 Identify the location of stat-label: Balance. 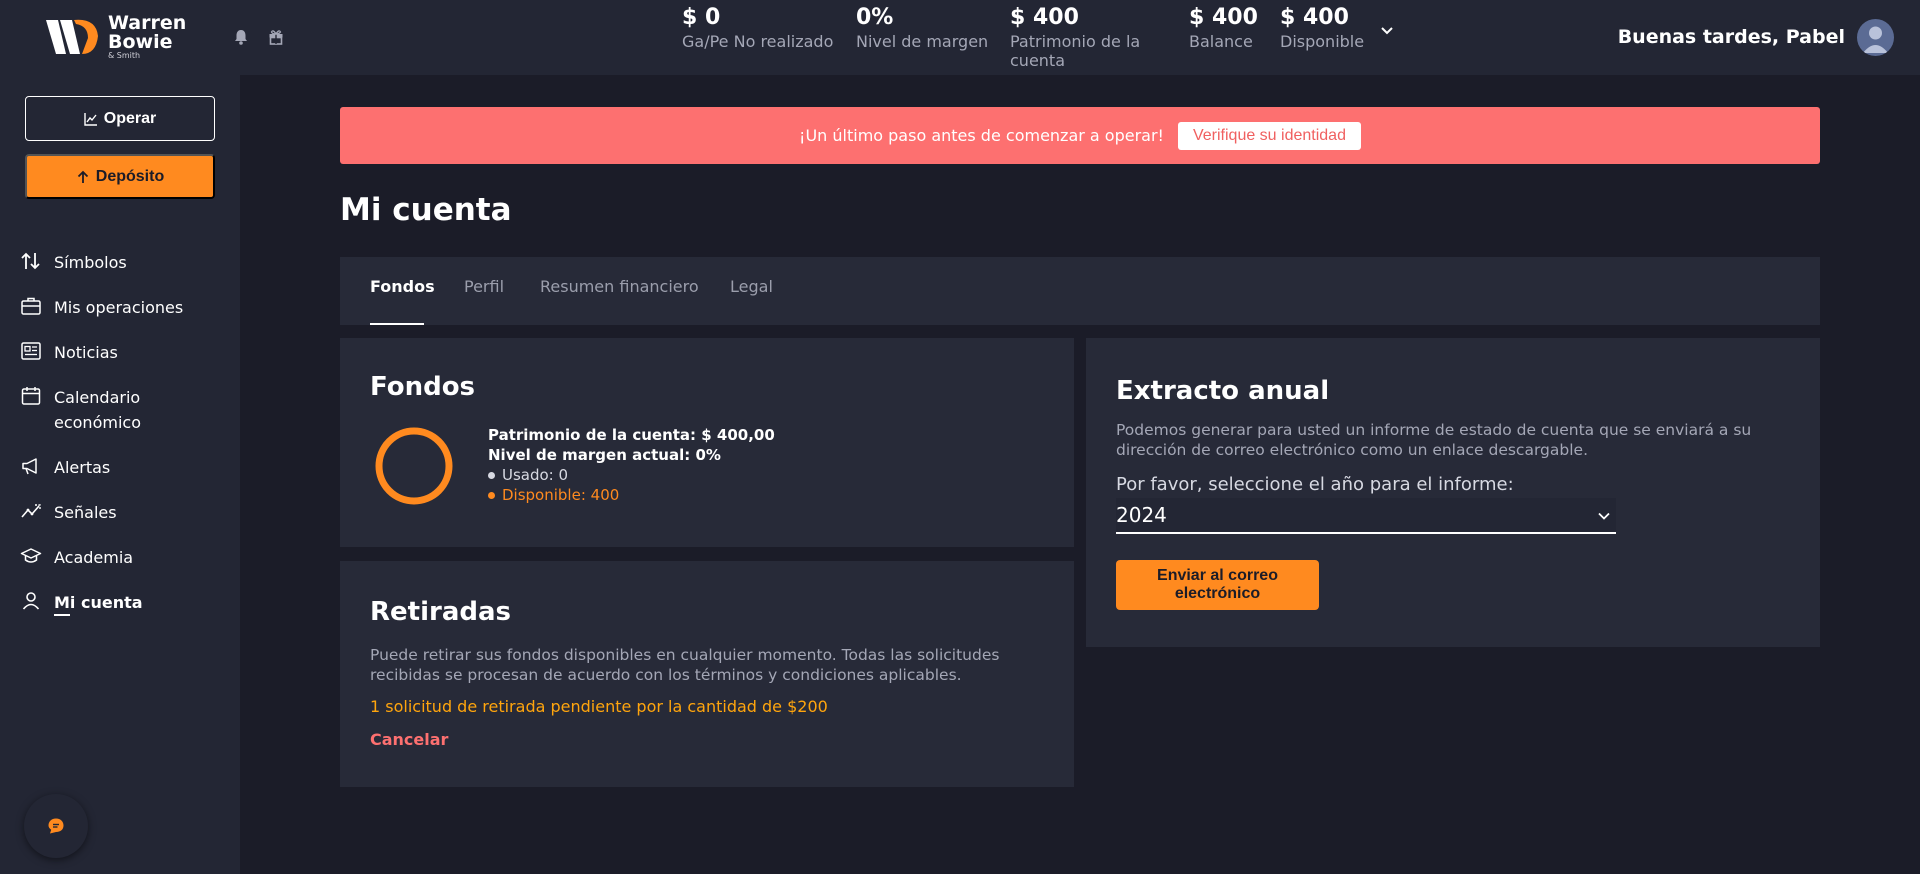
(1221, 41).